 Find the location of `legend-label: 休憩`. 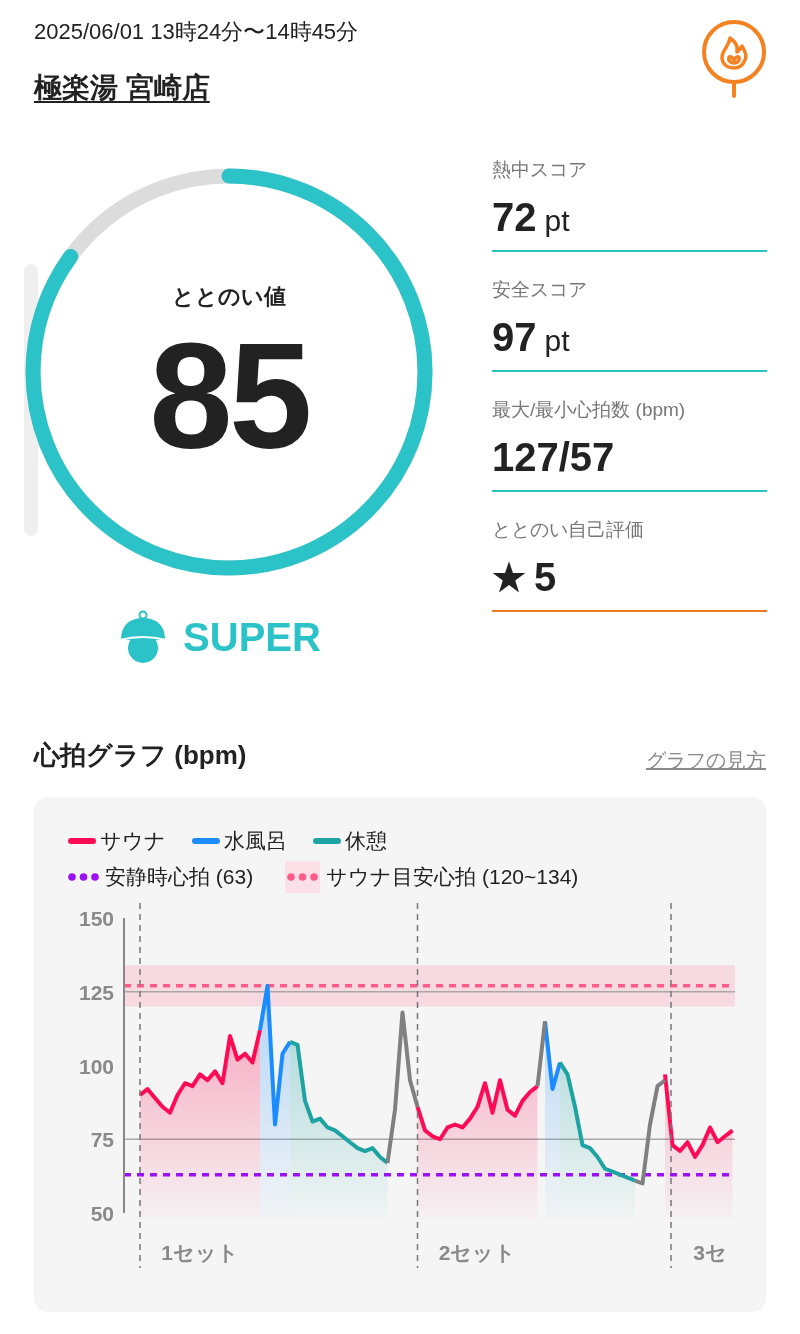

legend-label: 休憩 is located at coordinates (366, 841).